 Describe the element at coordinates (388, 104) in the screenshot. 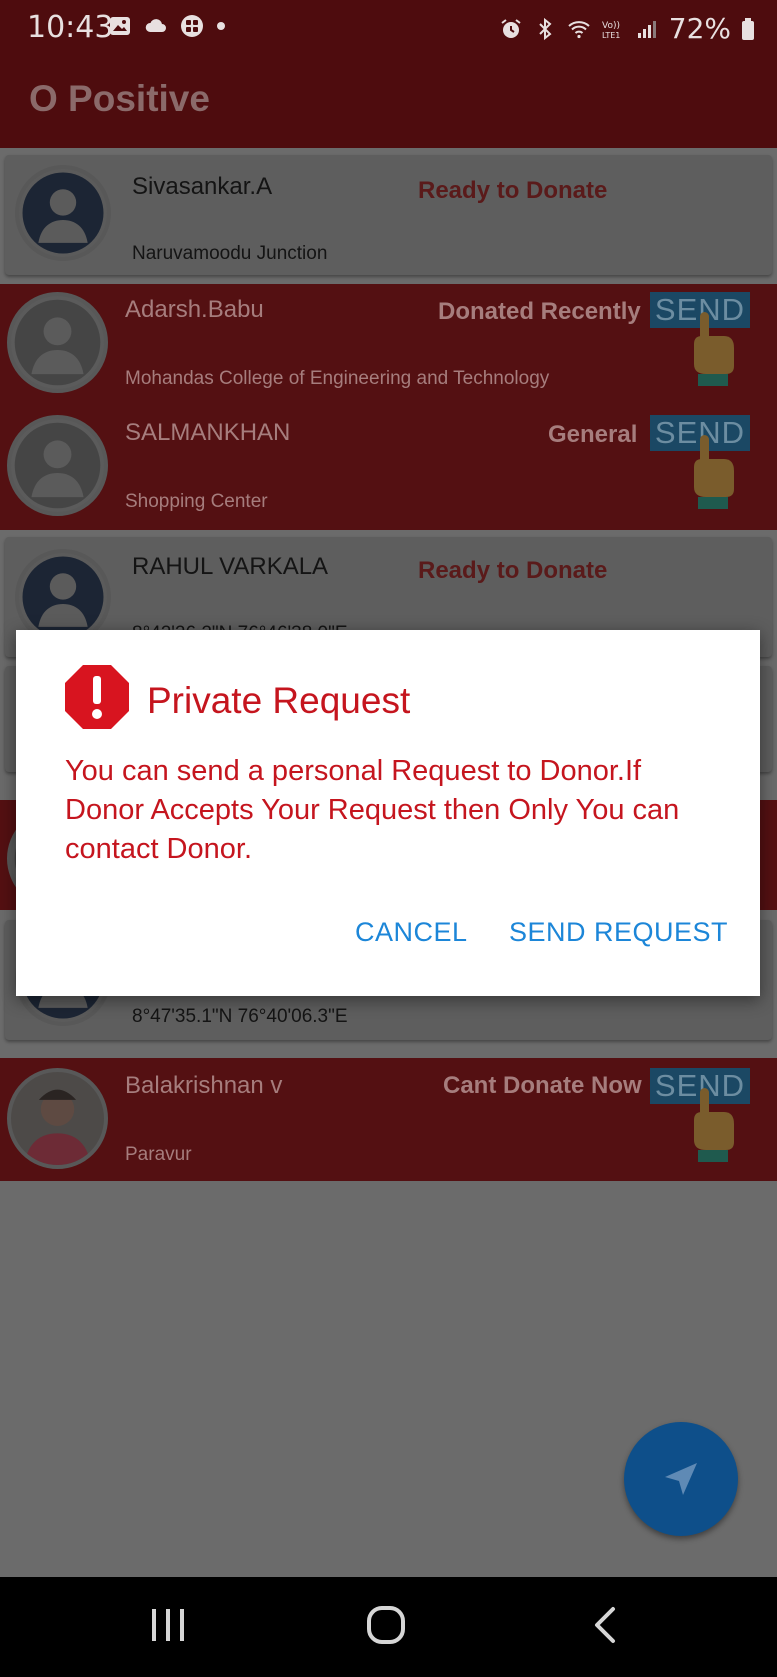

I see `app-bar: O Positive` at that location.